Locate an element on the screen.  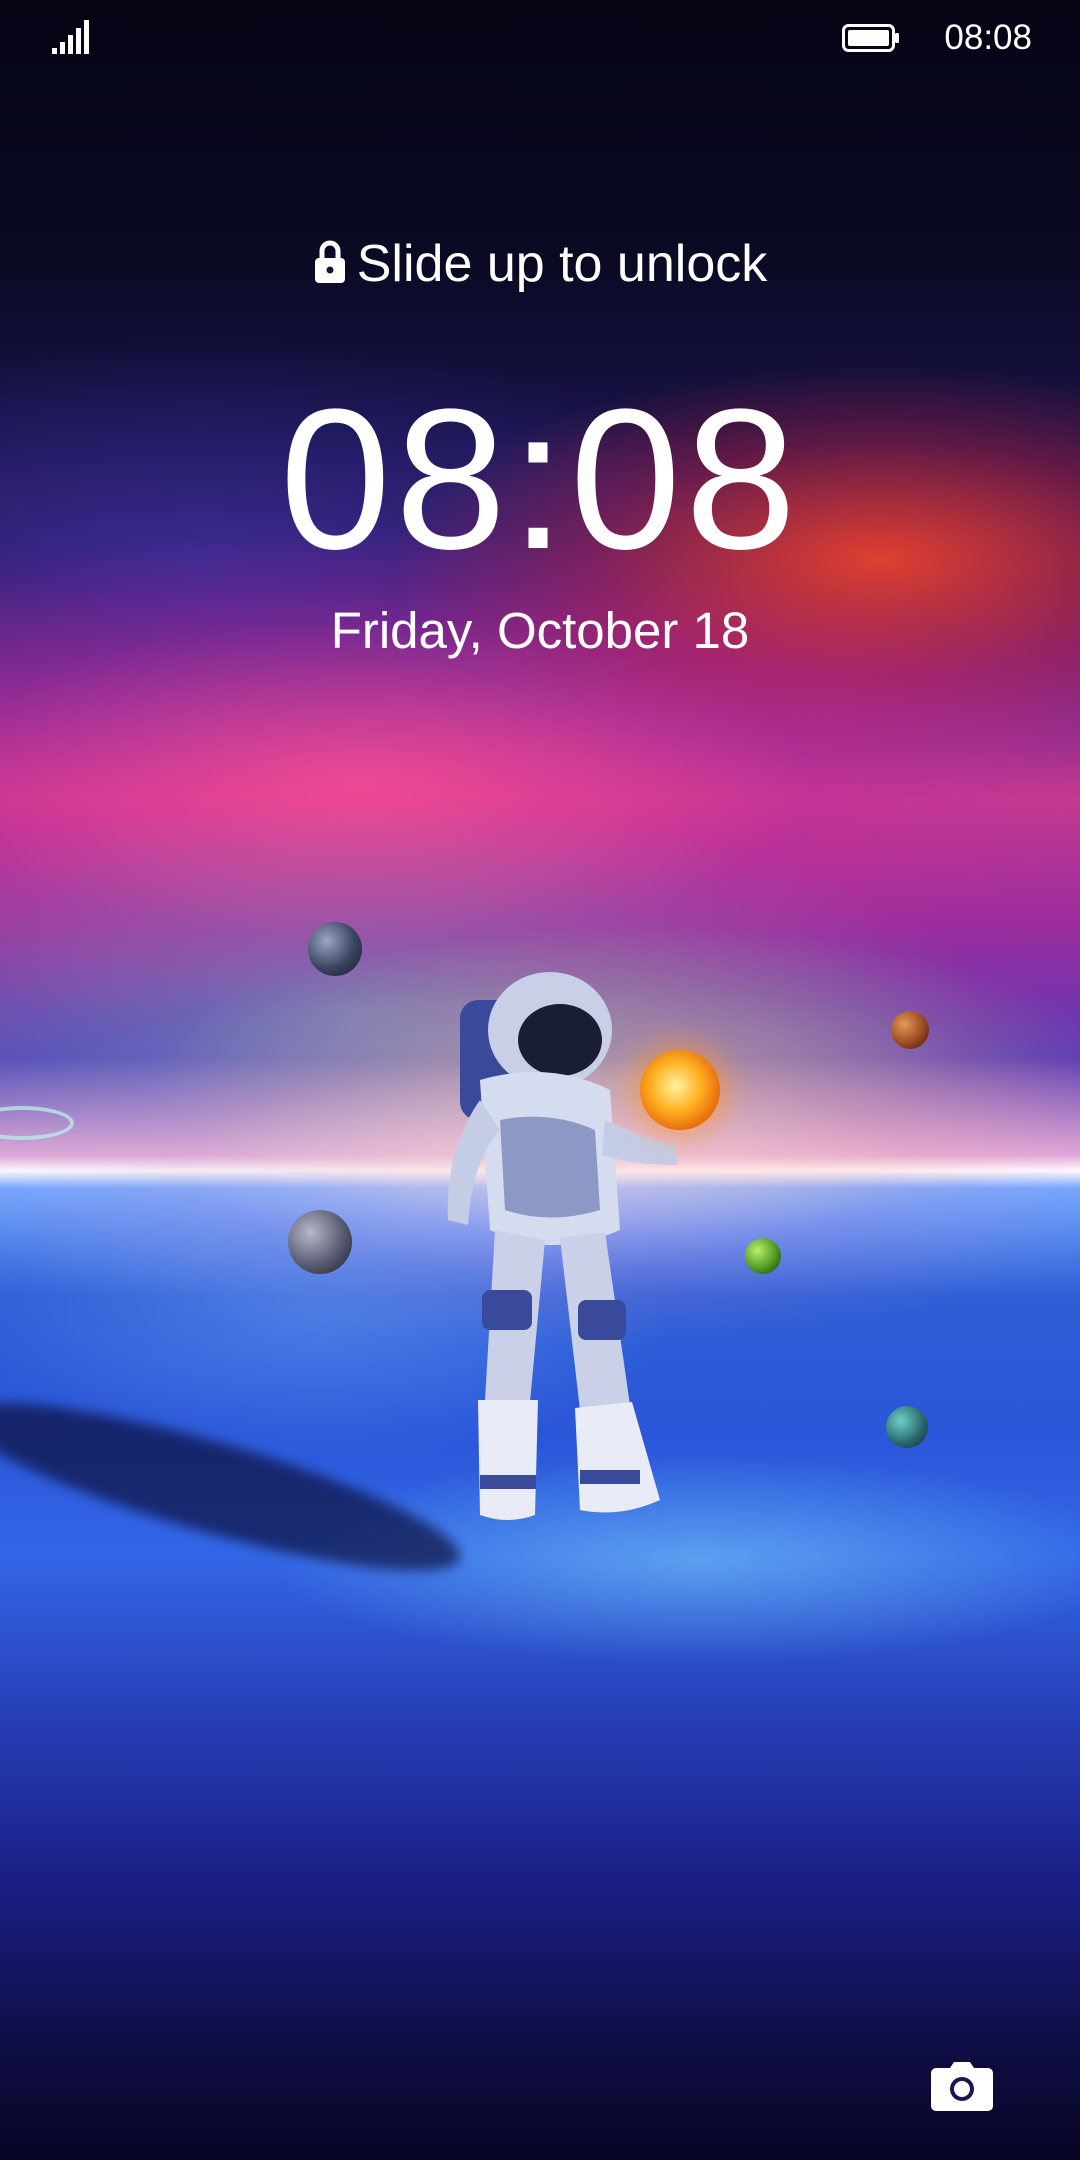
battery-icon is located at coordinates (870, 38).